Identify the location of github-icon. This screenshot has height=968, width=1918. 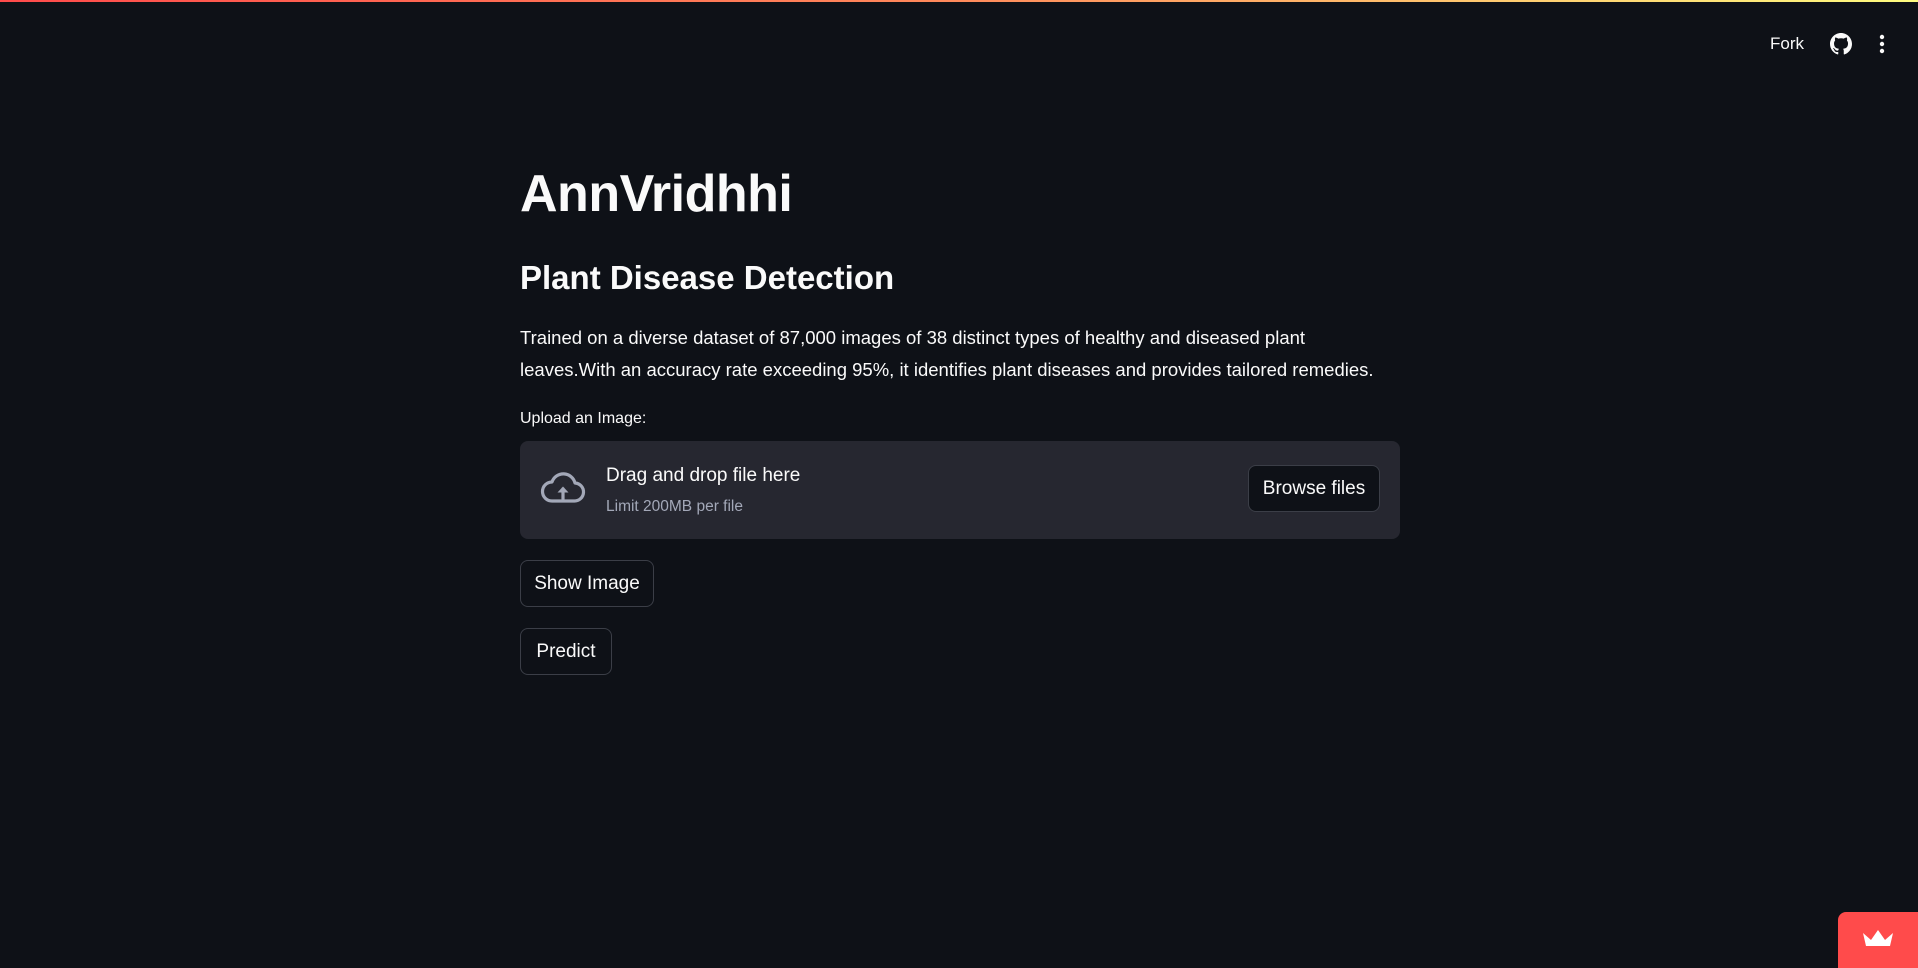
(1841, 44).